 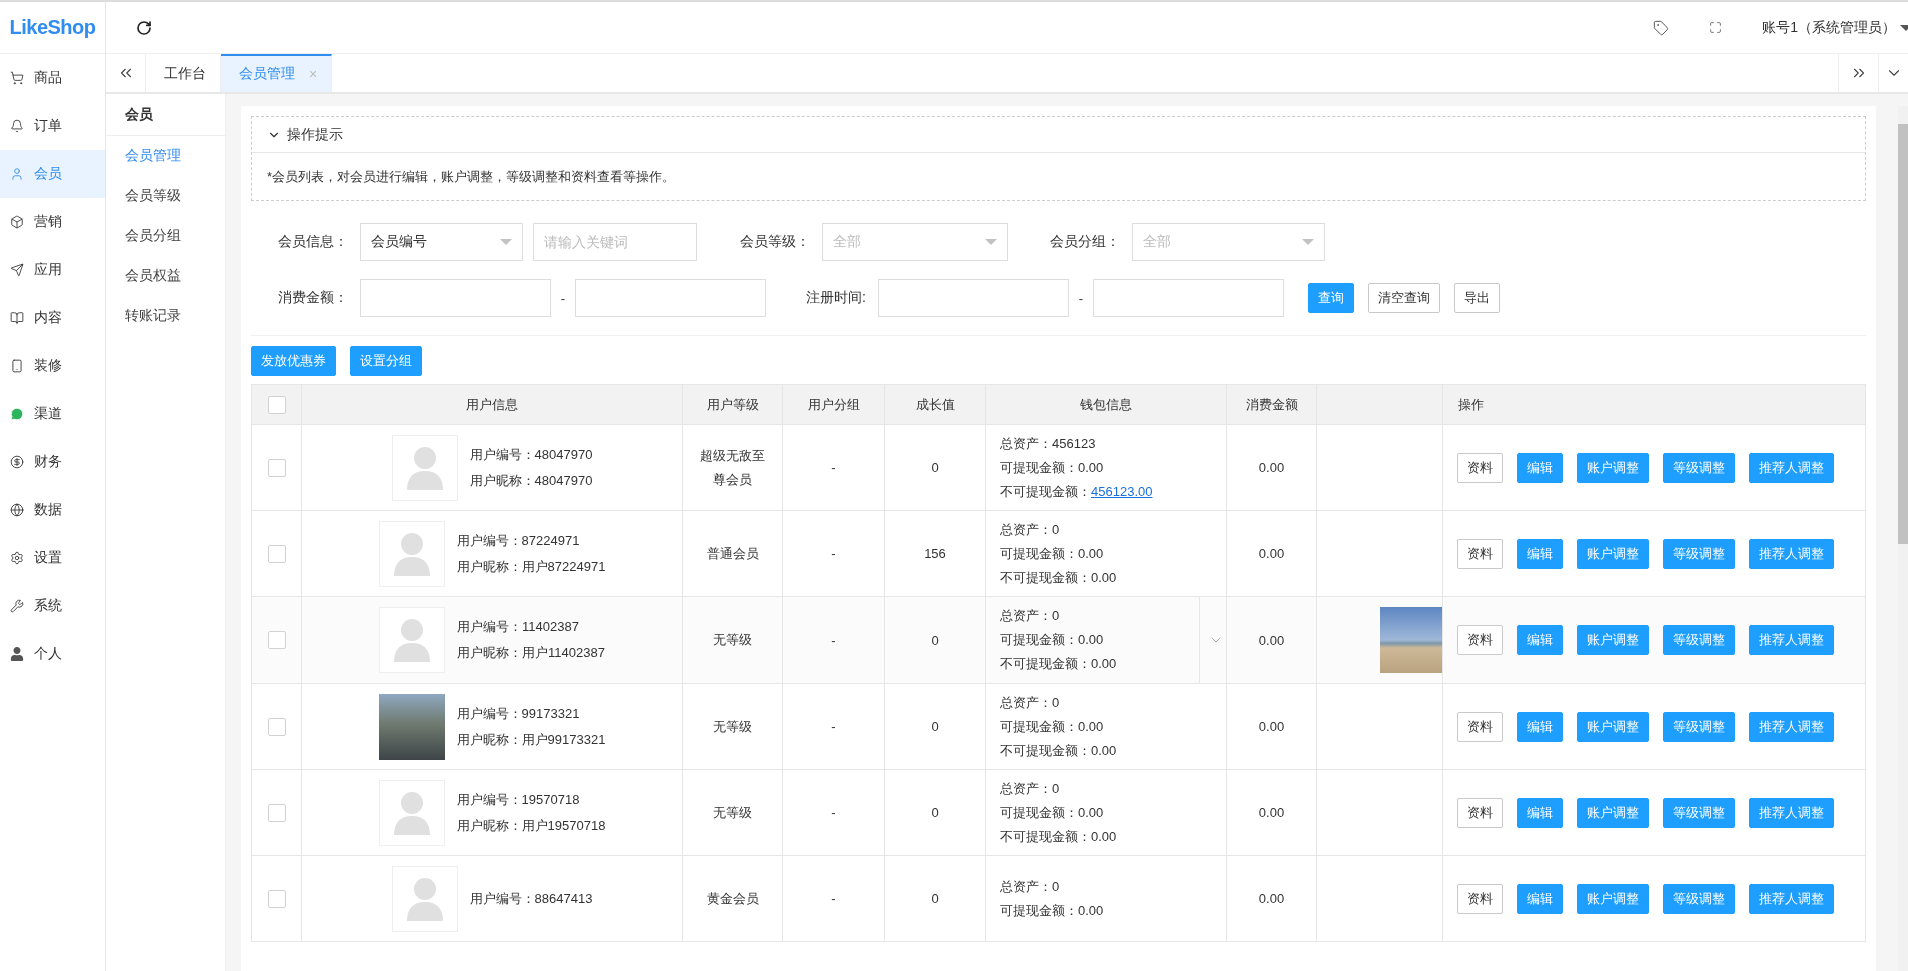 I want to click on submenu-item: 转账记录, so click(x=165, y=316).